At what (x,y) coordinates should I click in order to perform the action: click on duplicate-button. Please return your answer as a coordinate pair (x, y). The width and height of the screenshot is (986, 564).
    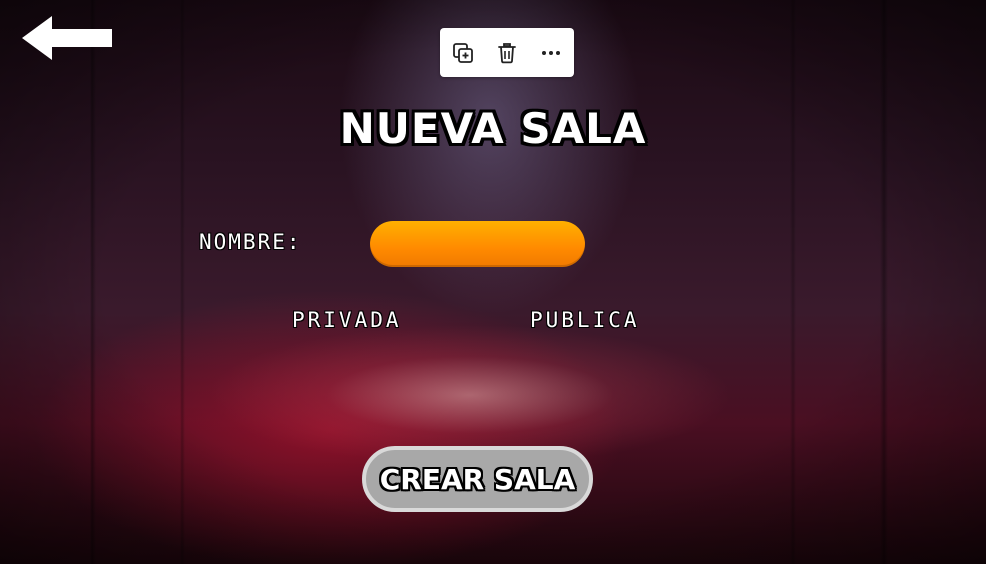
    Looking at the image, I should click on (463, 53).